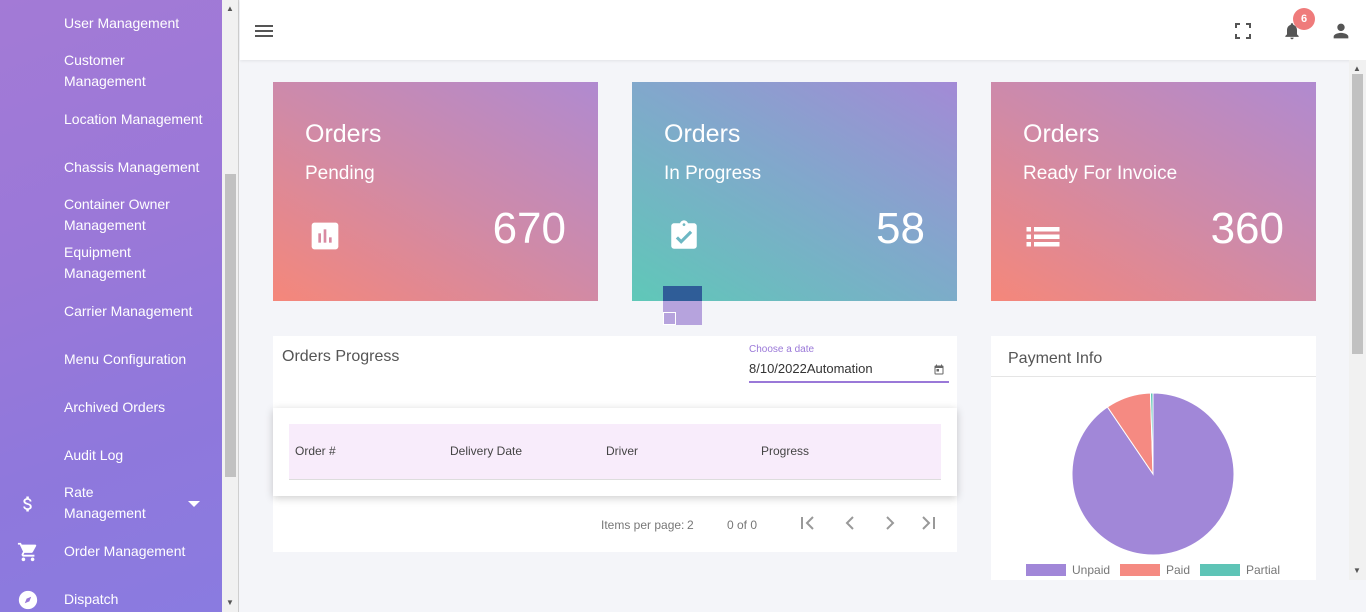 The height and width of the screenshot is (612, 1366). What do you see at coordinates (340, 173) in the screenshot?
I see `card-subtitle: Pending` at bounding box center [340, 173].